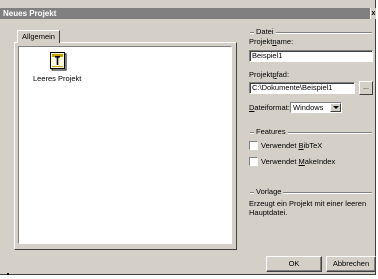 This screenshot has width=378, height=279. What do you see at coordinates (294, 264) in the screenshot?
I see `ok-button: OK` at bounding box center [294, 264].